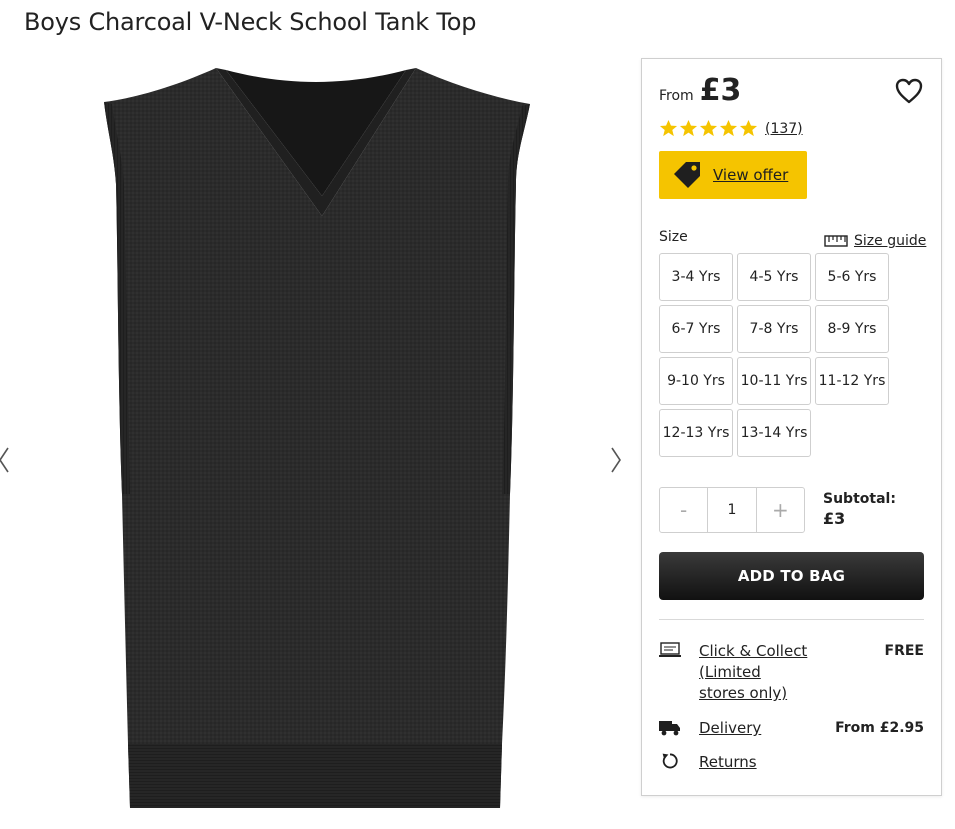 This screenshot has height=829, width=955. What do you see at coordinates (879, 728) in the screenshot?
I see `delivery-cost: From £2.95` at bounding box center [879, 728].